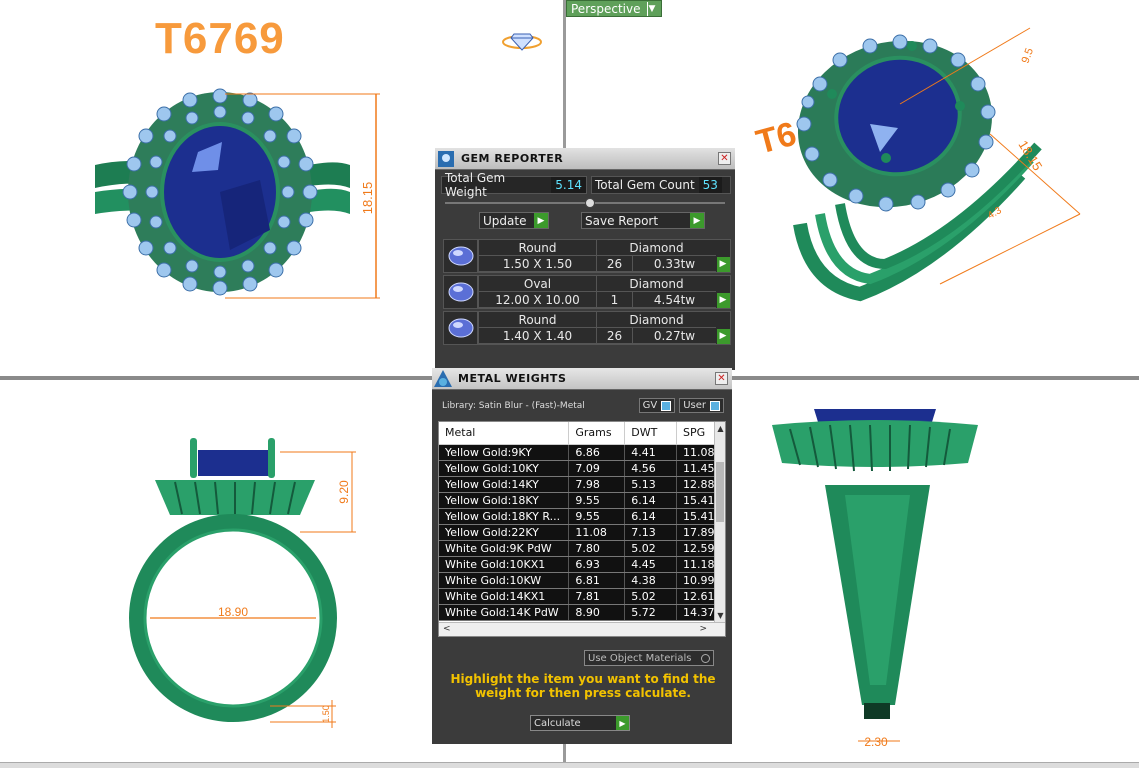 This screenshot has height=768, width=1139. I want to click on gem-weight: 4.54tw, so click(674, 300).